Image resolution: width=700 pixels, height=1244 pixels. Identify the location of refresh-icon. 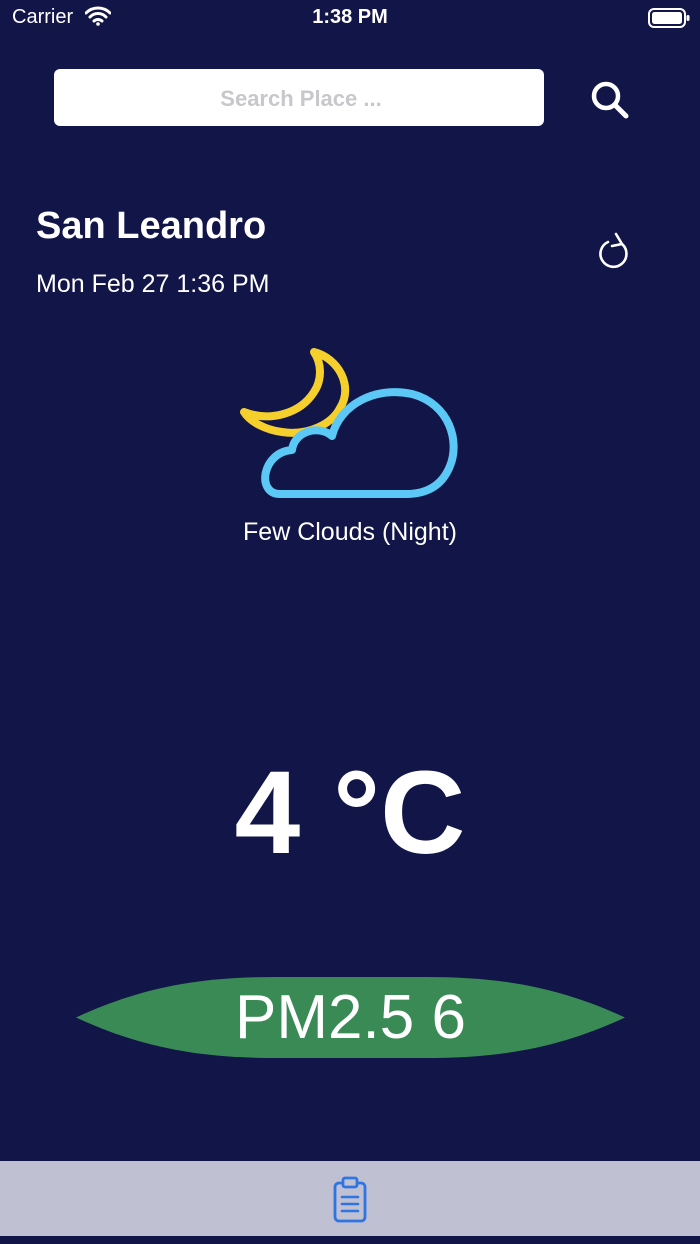
(615, 252).